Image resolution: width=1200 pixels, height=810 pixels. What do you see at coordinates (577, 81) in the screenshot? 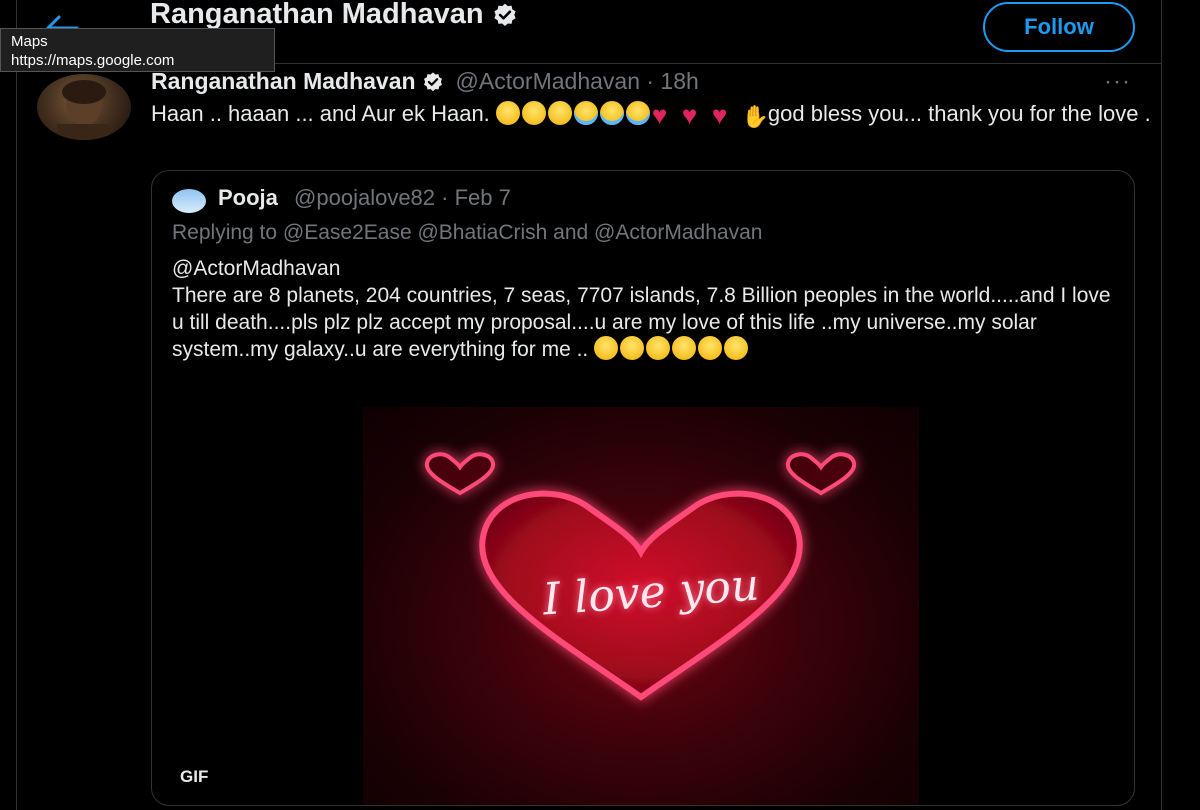
I see `tweet-author-handle: @ActorMadhavan · 18h` at bounding box center [577, 81].